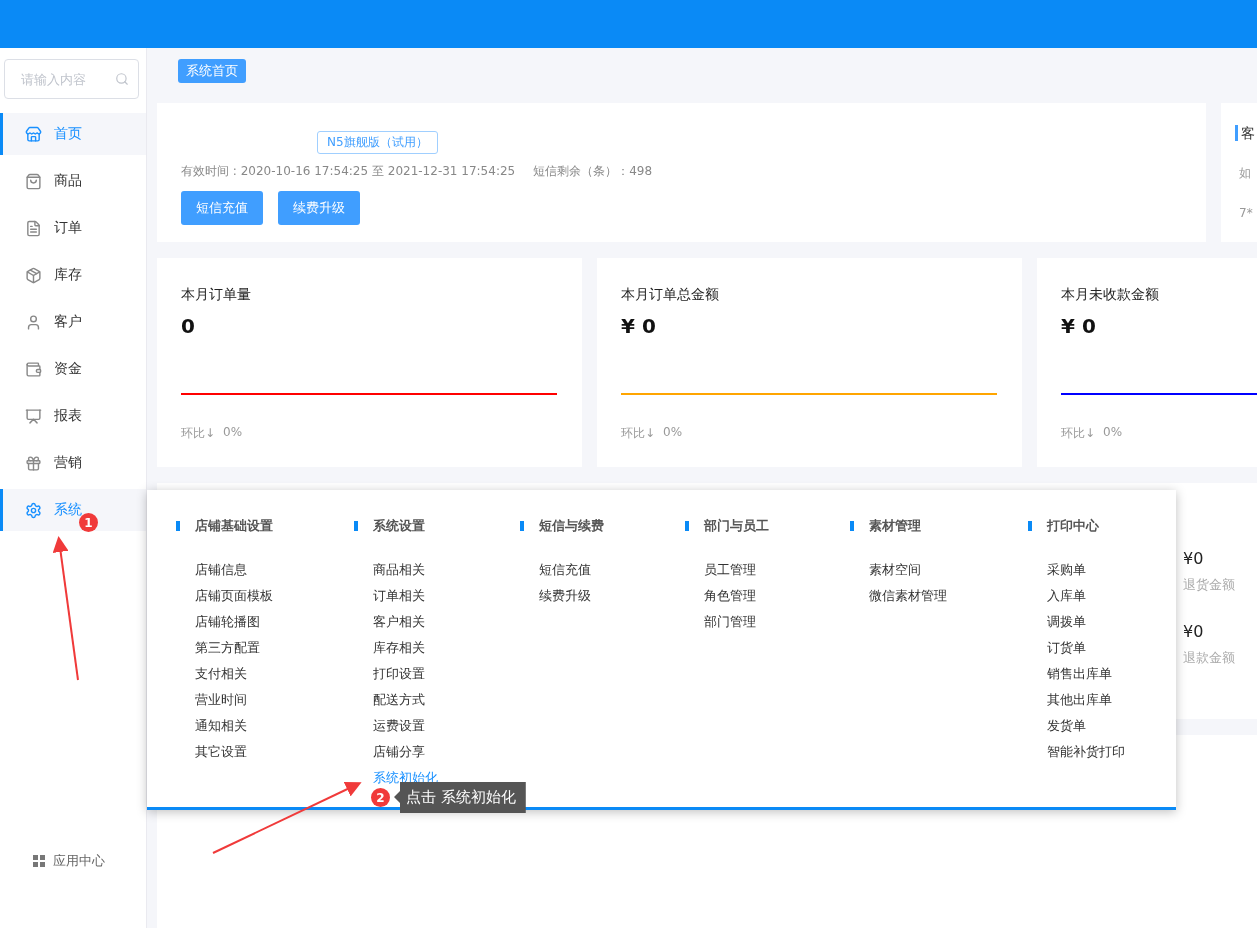  Describe the element at coordinates (670, 295) in the screenshot. I see `stat-title: 本月订单总金额` at that location.